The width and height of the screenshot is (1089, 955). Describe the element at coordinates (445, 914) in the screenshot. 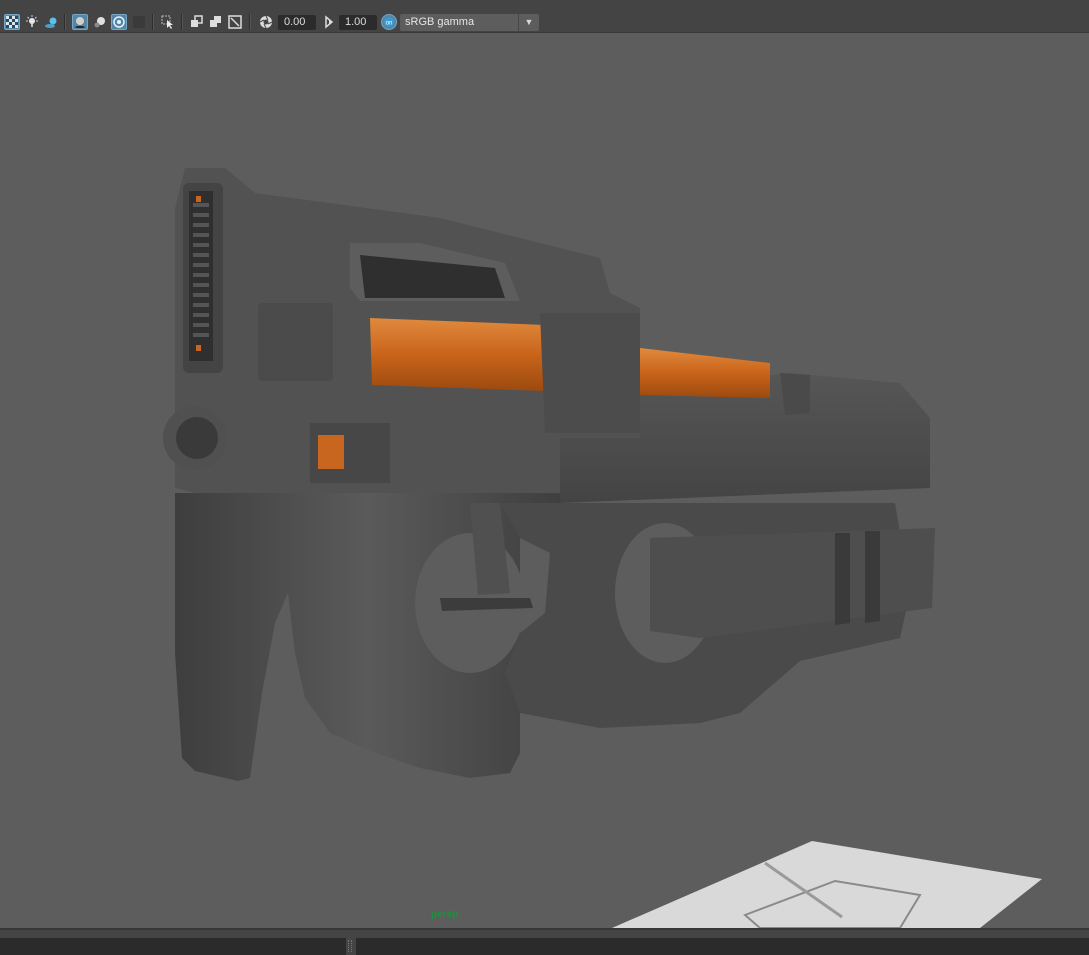

I see `camera-label: persp` at that location.